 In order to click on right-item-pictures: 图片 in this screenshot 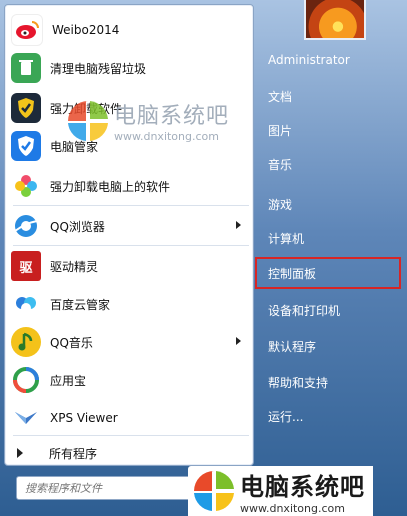, I will do `click(332, 130)`.